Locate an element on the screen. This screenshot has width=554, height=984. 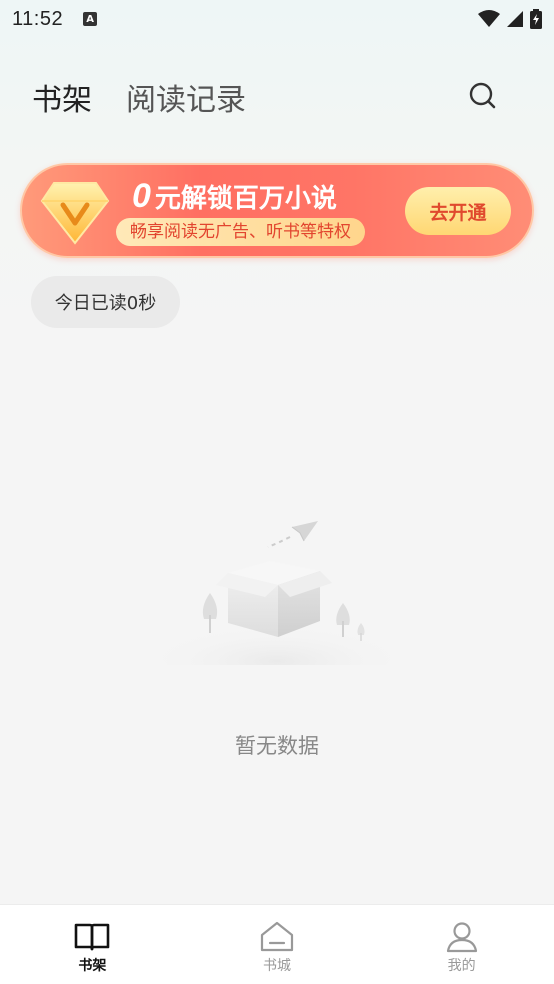
vip-title: 0 元解锁百万小说 is located at coordinates (234, 196).